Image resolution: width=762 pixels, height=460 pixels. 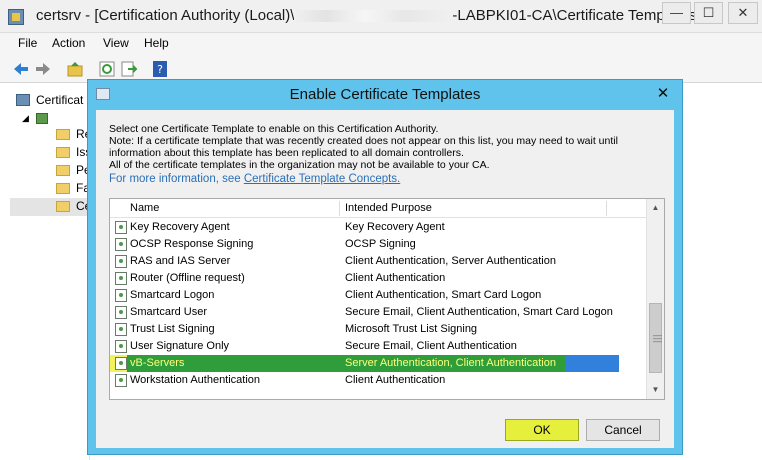 I want to click on template-name: Trust List Signing, so click(x=172, y=329).